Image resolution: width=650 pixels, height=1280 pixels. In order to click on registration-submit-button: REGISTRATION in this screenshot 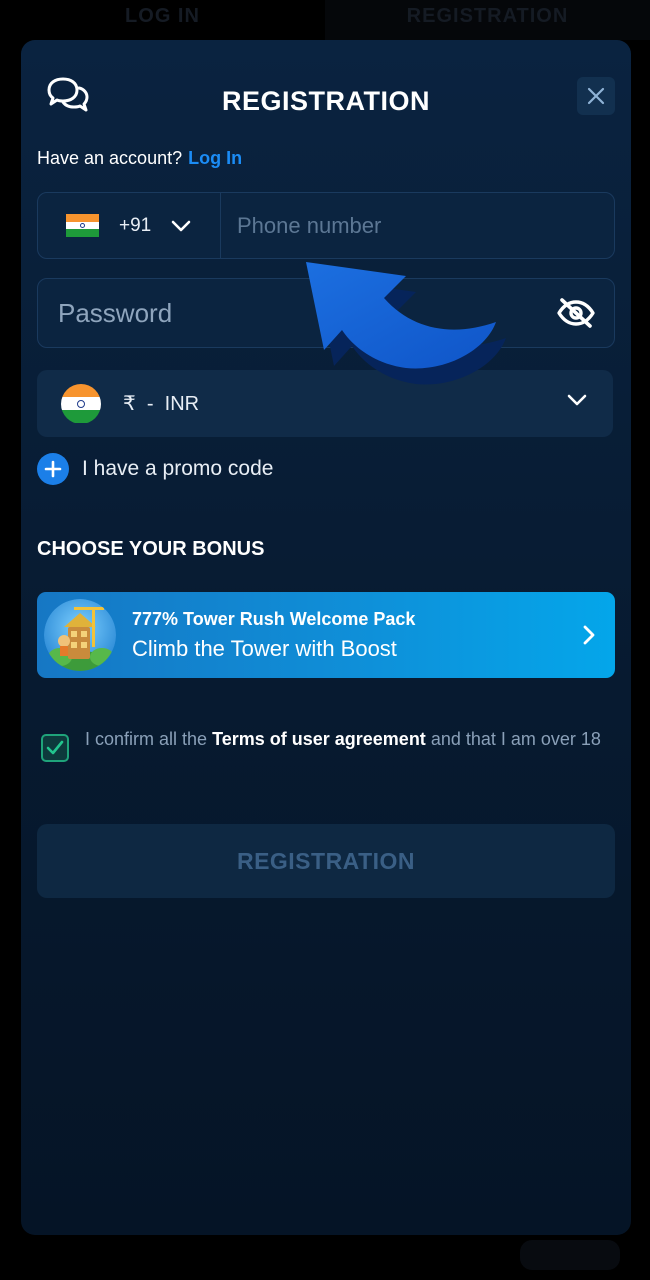, I will do `click(326, 861)`.